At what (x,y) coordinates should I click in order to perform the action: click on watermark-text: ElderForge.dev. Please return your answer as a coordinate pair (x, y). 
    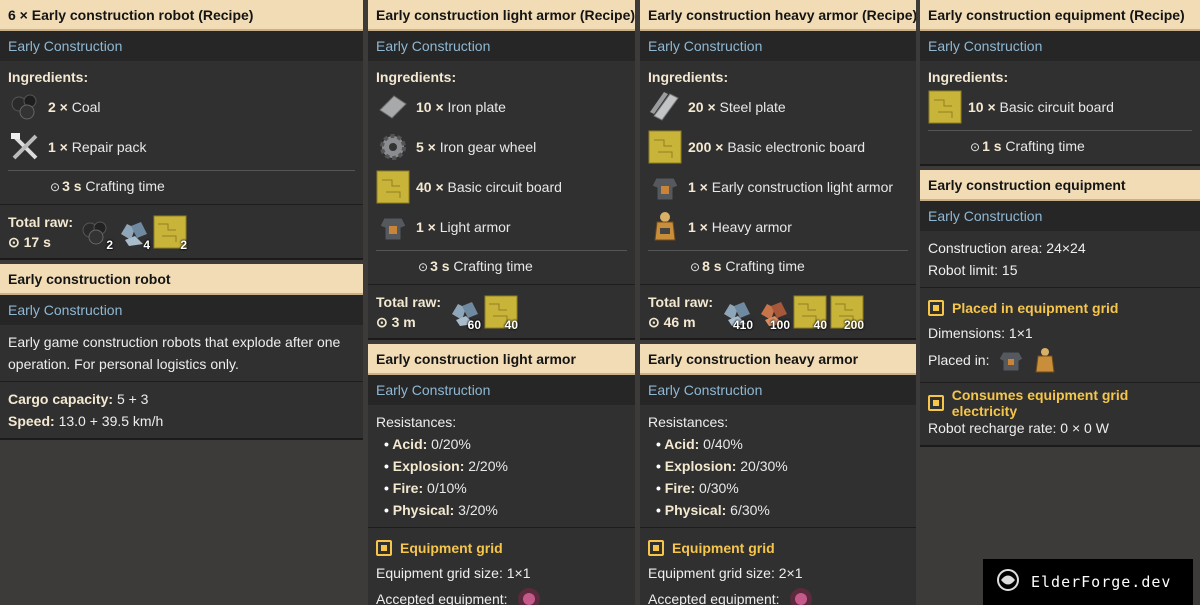
    Looking at the image, I should click on (1101, 582).